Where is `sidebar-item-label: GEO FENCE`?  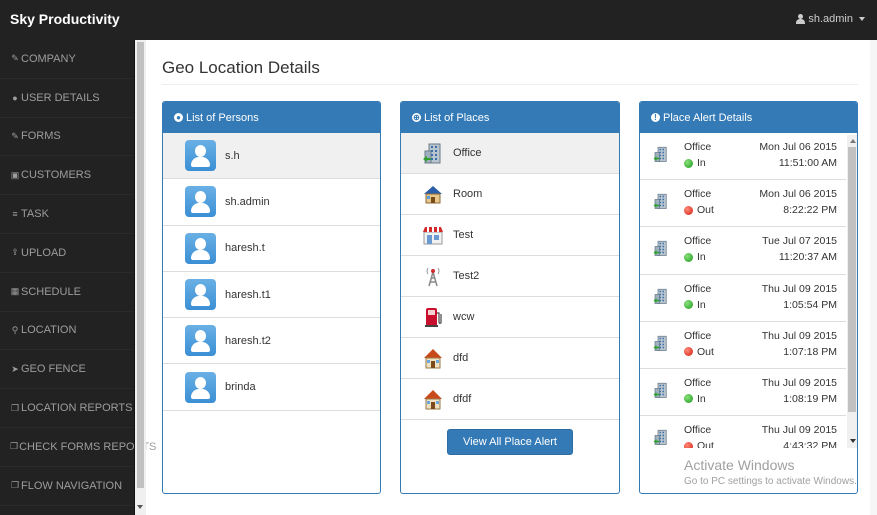 sidebar-item-label: GEO FENCE is located at coordinates (53, 369).